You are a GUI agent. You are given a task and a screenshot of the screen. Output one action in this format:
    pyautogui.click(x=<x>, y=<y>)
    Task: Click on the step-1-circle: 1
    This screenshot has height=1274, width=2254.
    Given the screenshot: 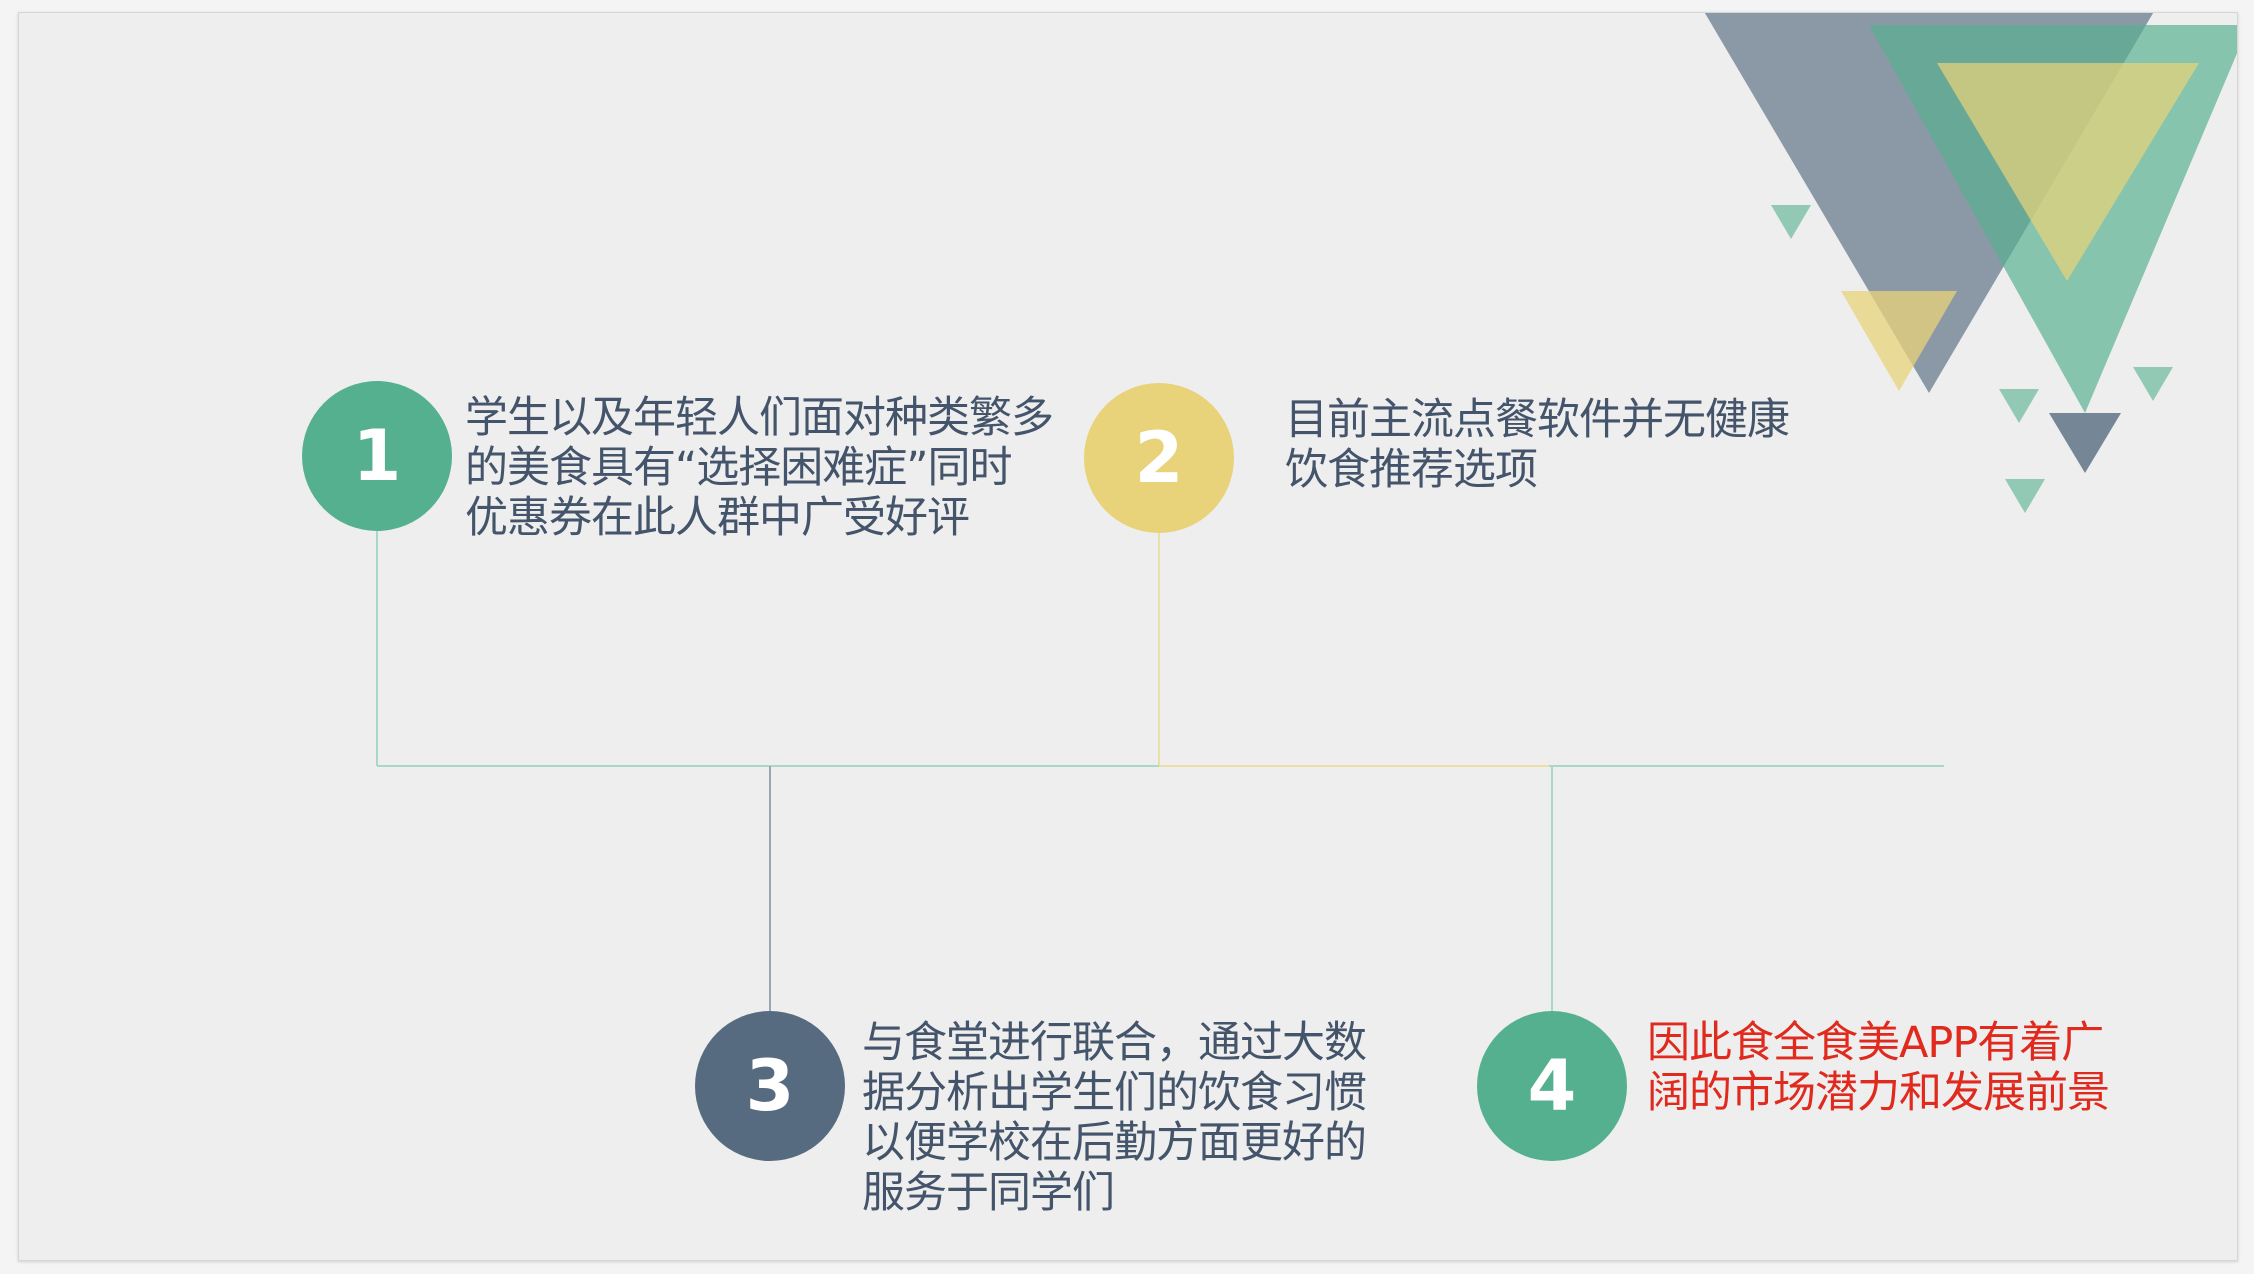 What is the action you would take?
    pyautogui.click(x=377, y=456)
    